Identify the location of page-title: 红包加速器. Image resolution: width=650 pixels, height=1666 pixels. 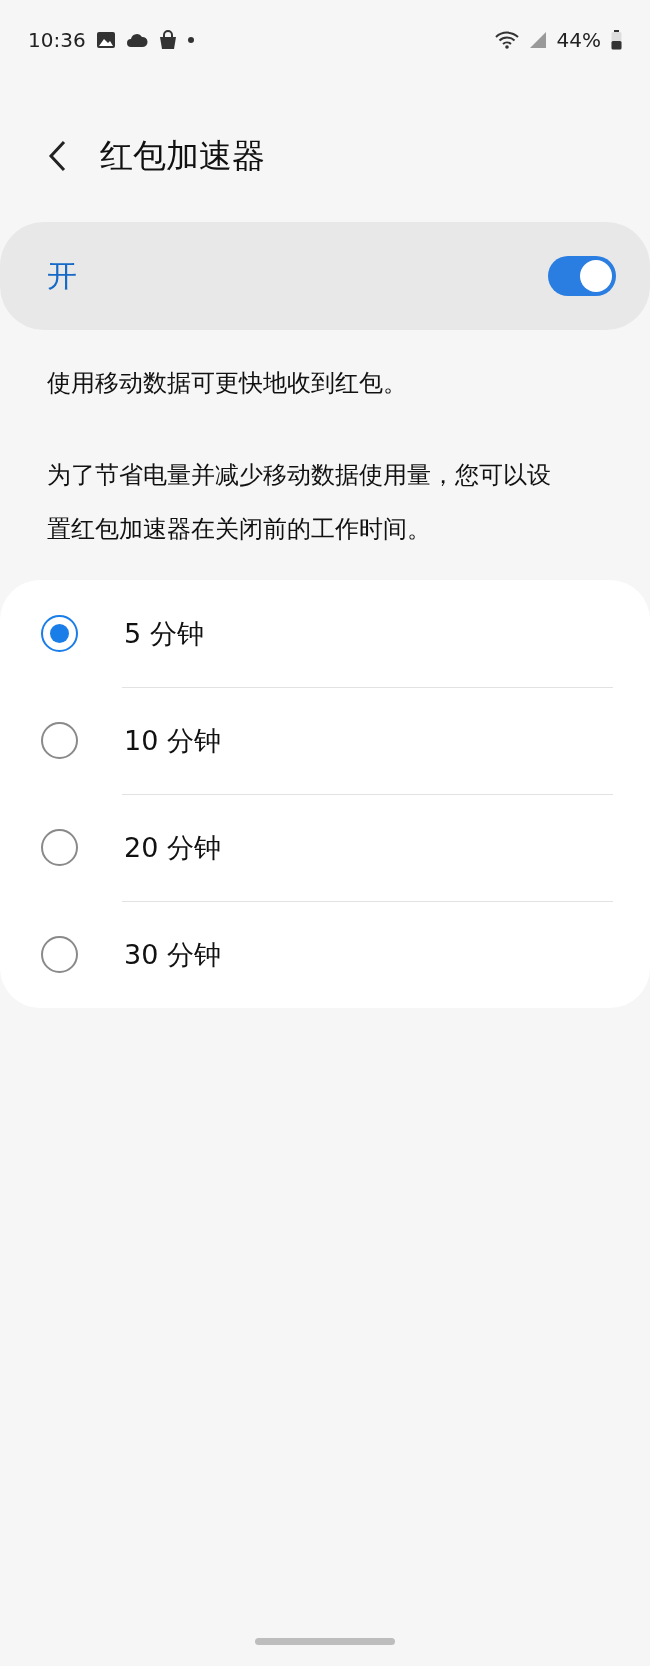
(182, 155).